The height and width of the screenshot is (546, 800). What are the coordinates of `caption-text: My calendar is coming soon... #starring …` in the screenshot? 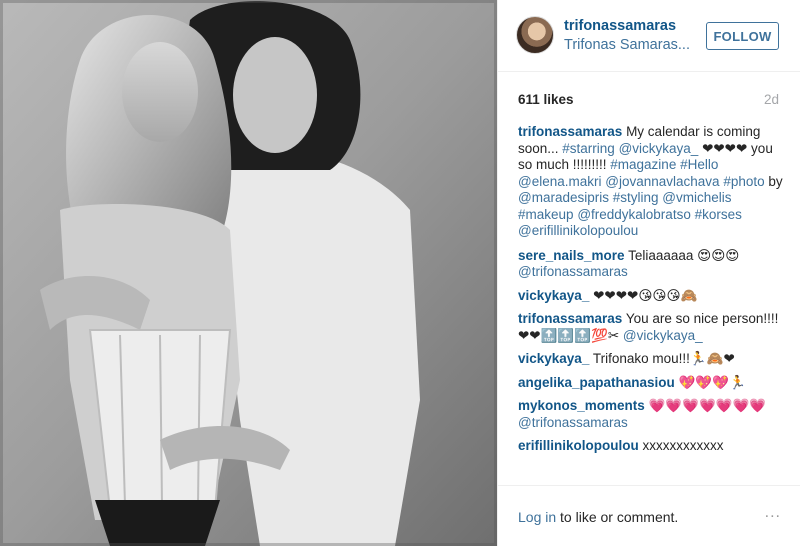 It's located at (650, 181).